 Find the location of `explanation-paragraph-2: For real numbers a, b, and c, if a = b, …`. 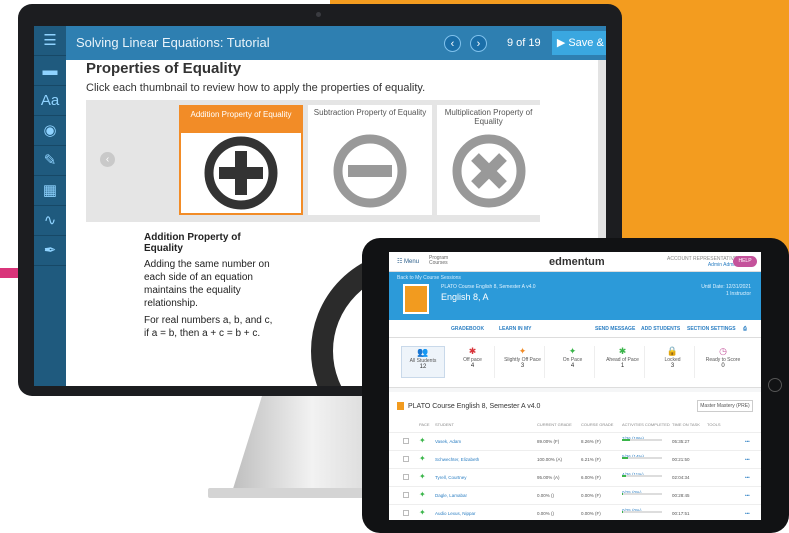

explanation-paragraph-2: For real numbers a, b, and c, if a = b, … is located at coordinates (208, 327).